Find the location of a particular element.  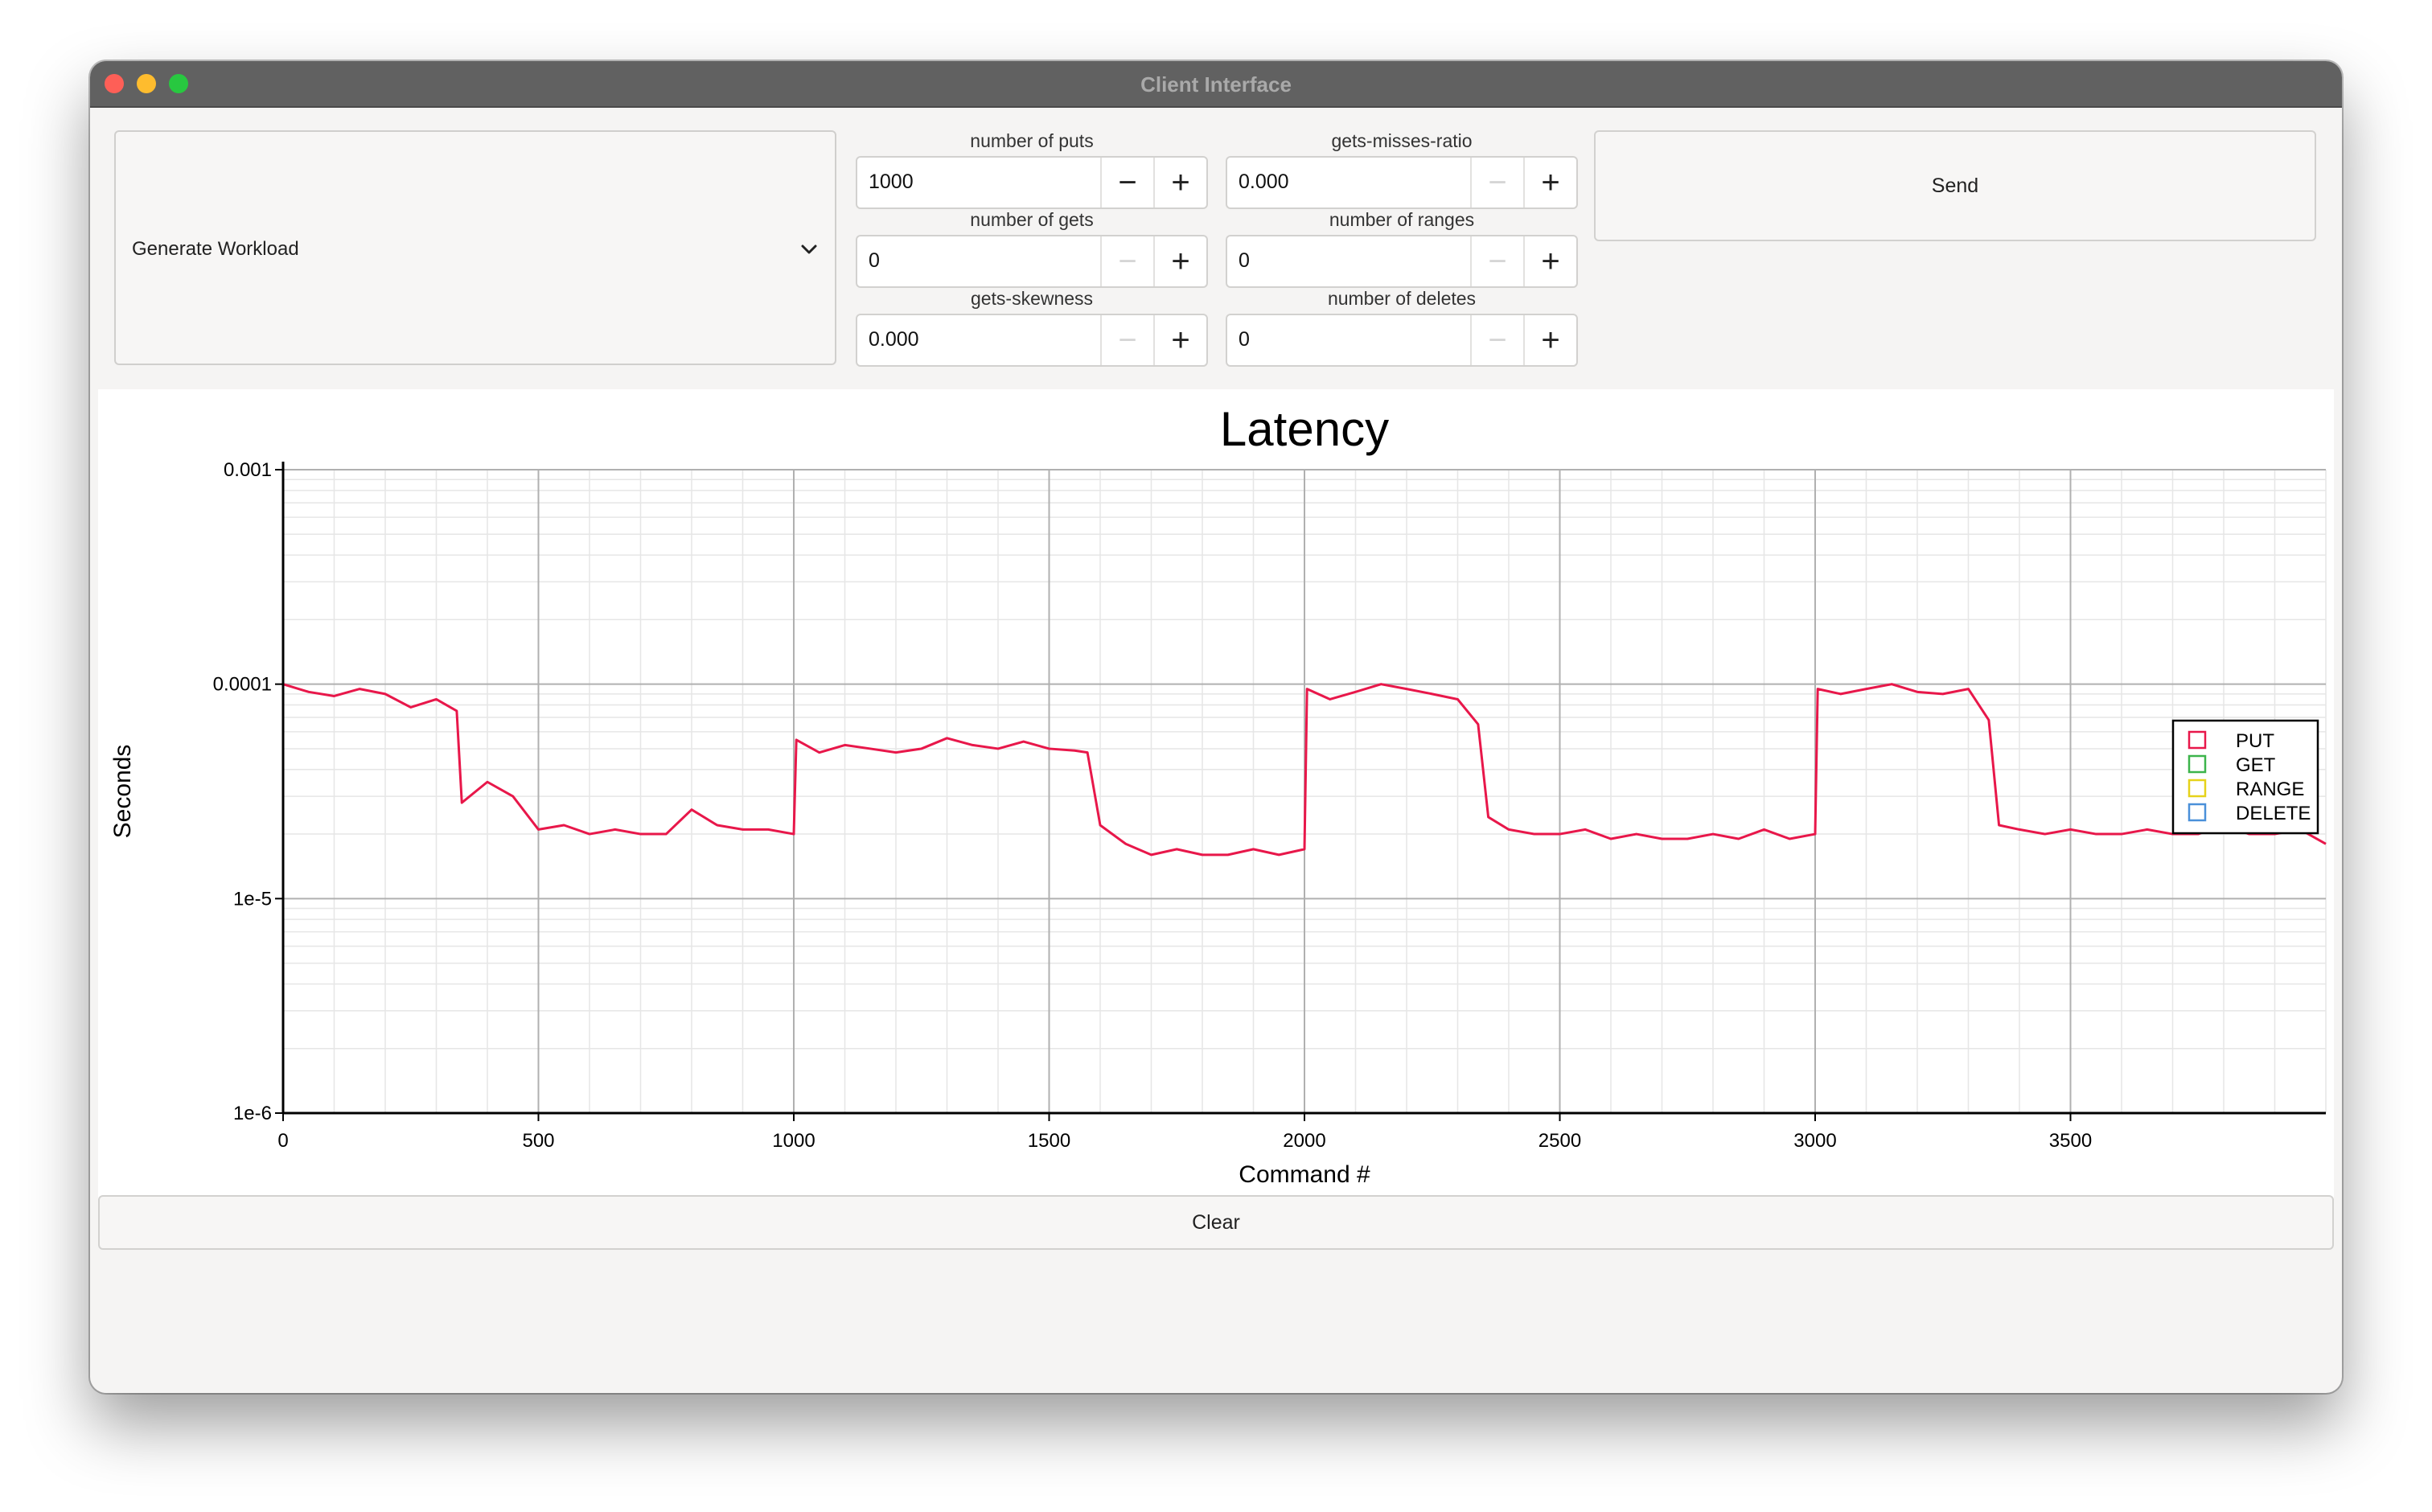

puts-label: number of puts is located at coordinates (1032, 141).